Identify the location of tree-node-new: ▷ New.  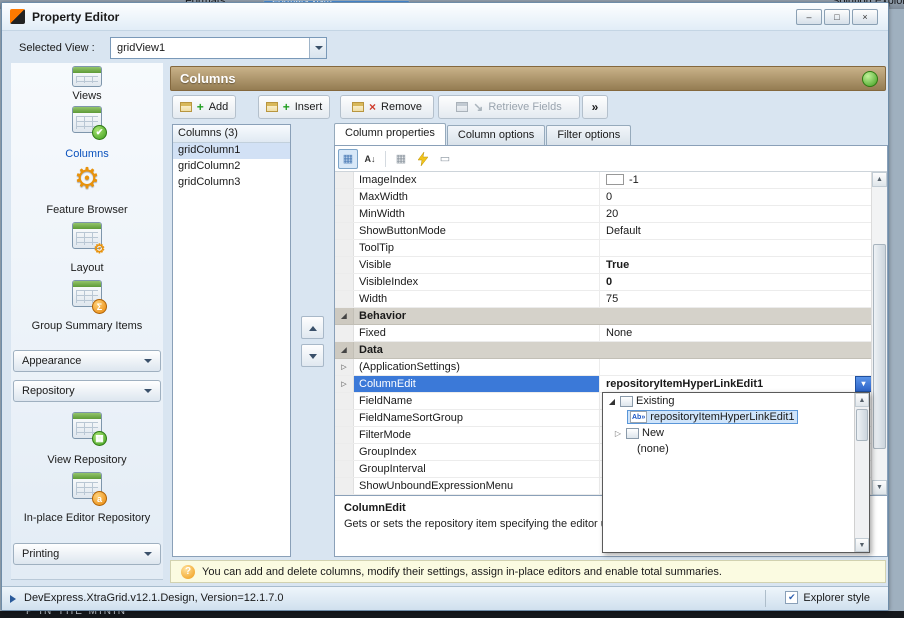
(736, 433).